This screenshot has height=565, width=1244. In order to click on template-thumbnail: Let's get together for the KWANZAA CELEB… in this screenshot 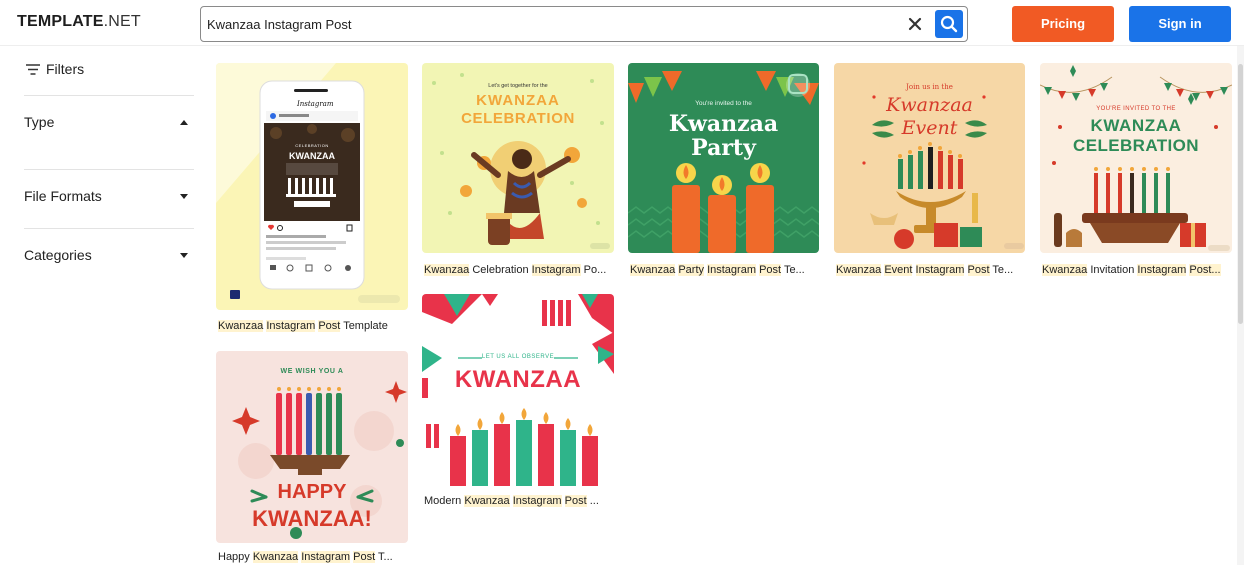, I will do `click(518, 158)`.